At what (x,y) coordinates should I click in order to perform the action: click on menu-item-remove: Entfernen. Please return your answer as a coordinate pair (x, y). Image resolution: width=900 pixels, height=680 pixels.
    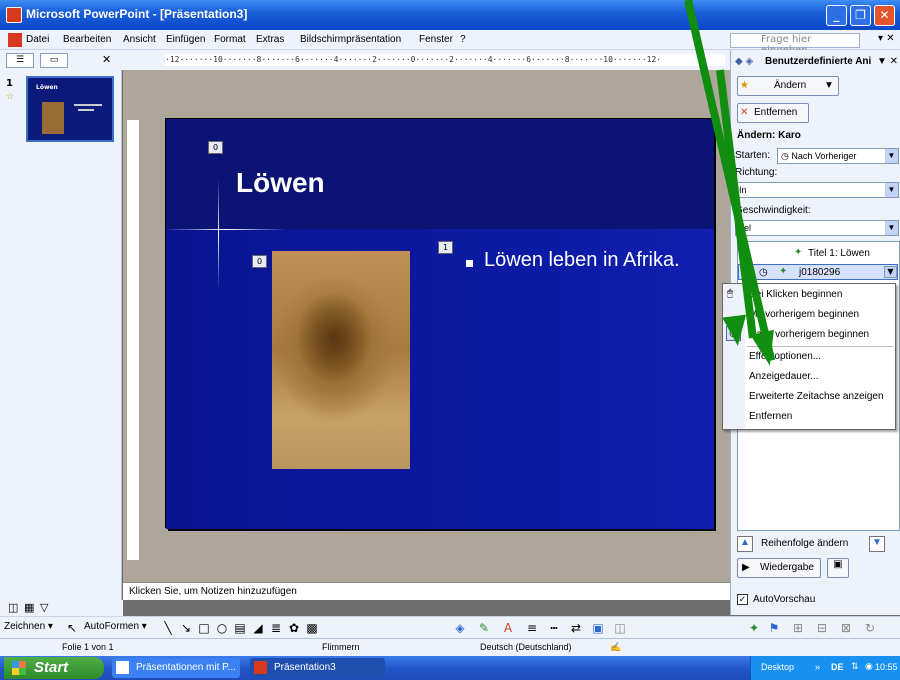
    Looking at the image, I should click on (770, 416).